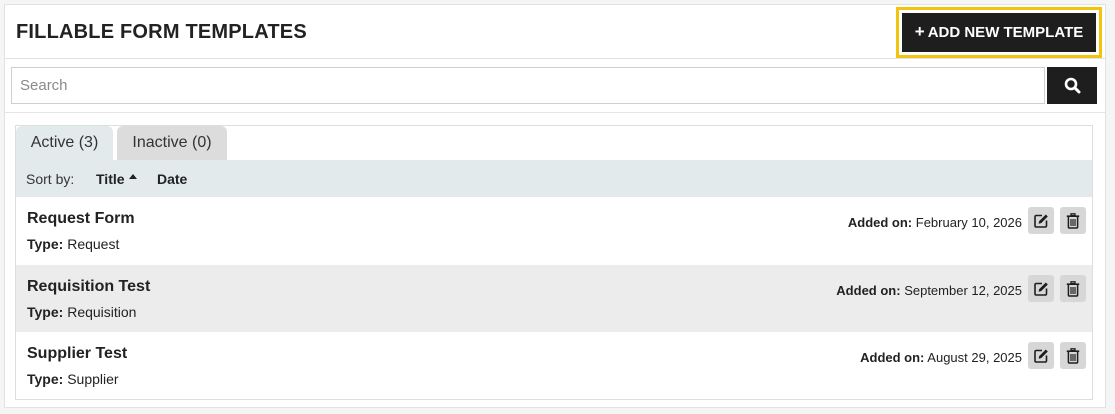  Describe the element at coordinates (1005, 32) in the screenshot. I see `add-new-template-label: ADD NEW TEMPLATE` at that location.